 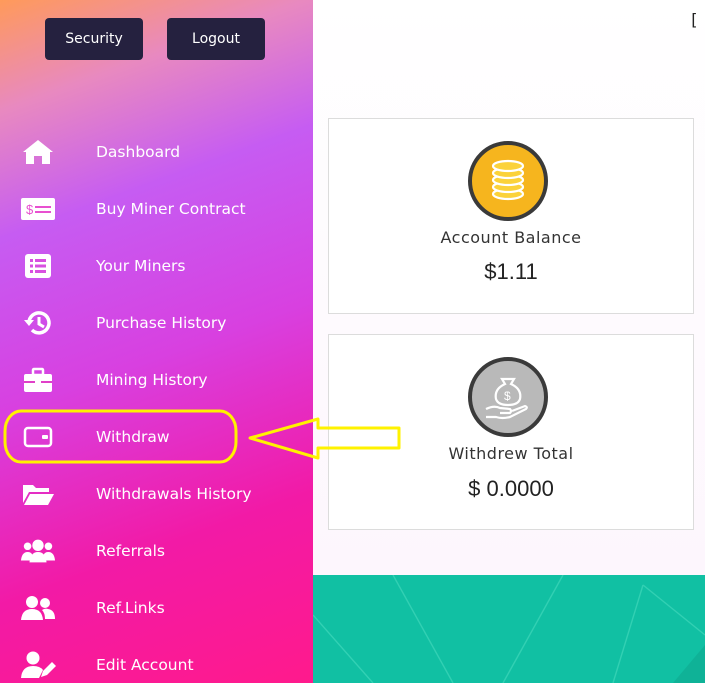 I want to click on arrow-left-icon, so click(x=324, y=438).